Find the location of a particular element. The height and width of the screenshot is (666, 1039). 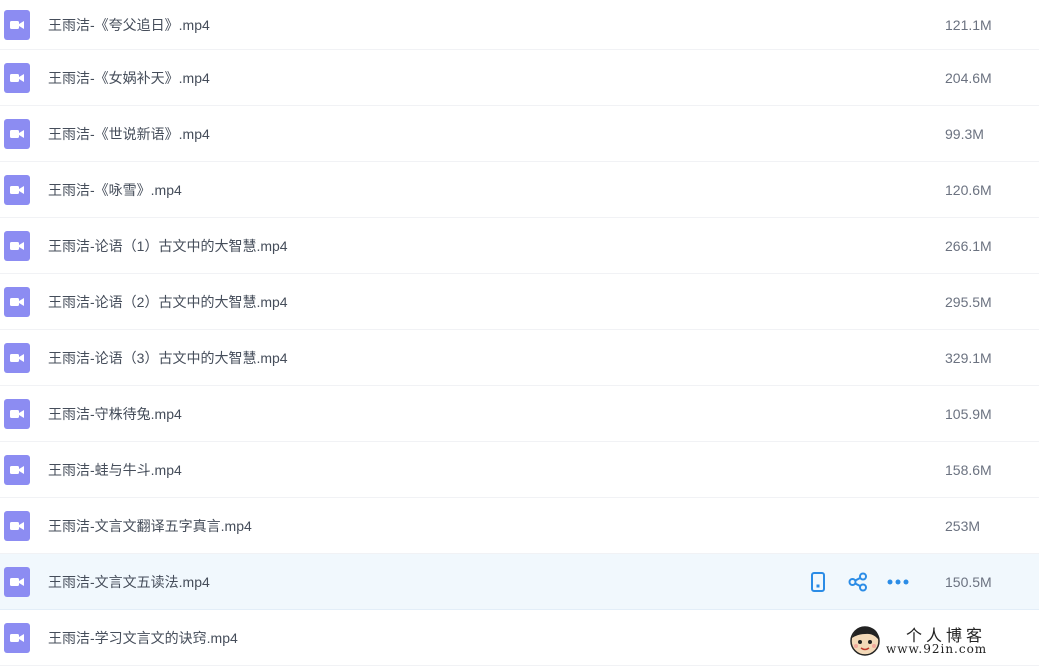

file-name: 王雨洁-《世说新语》.mp4 is located at coordinates (129, 134).